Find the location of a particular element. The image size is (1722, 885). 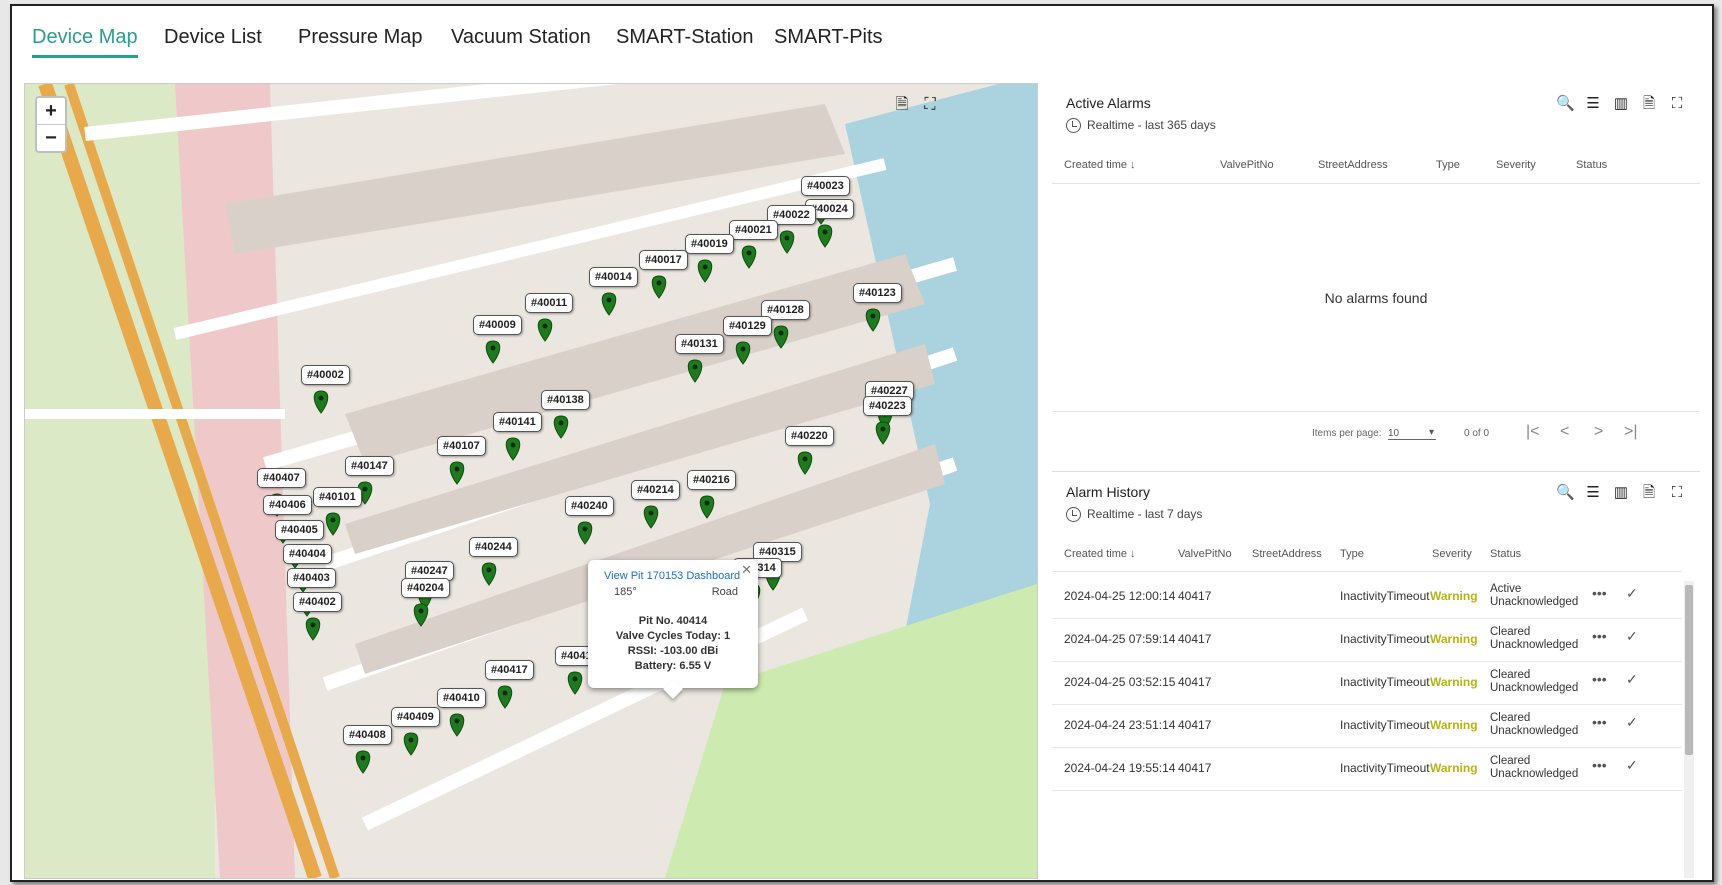

history-scrollbar is located at coordinates (1689, 729).